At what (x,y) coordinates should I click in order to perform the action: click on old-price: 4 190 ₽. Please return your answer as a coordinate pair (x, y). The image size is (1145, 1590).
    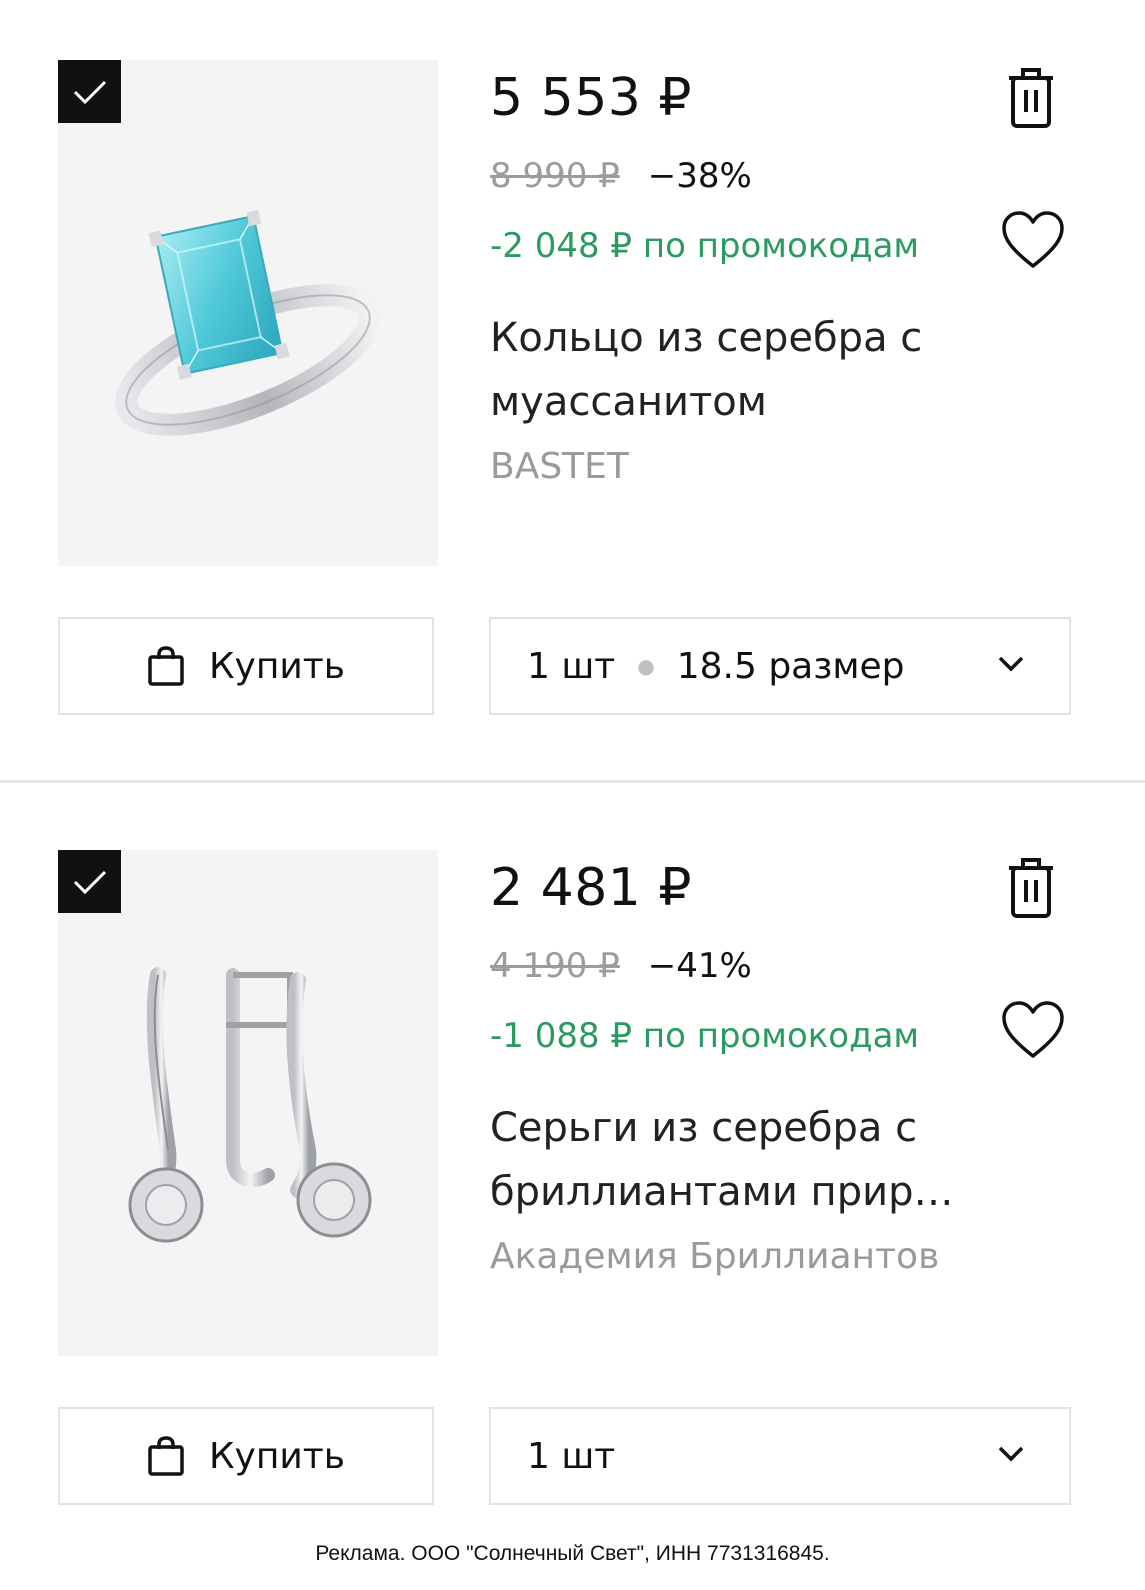
    Looking at the image, I should click on (555, 966).